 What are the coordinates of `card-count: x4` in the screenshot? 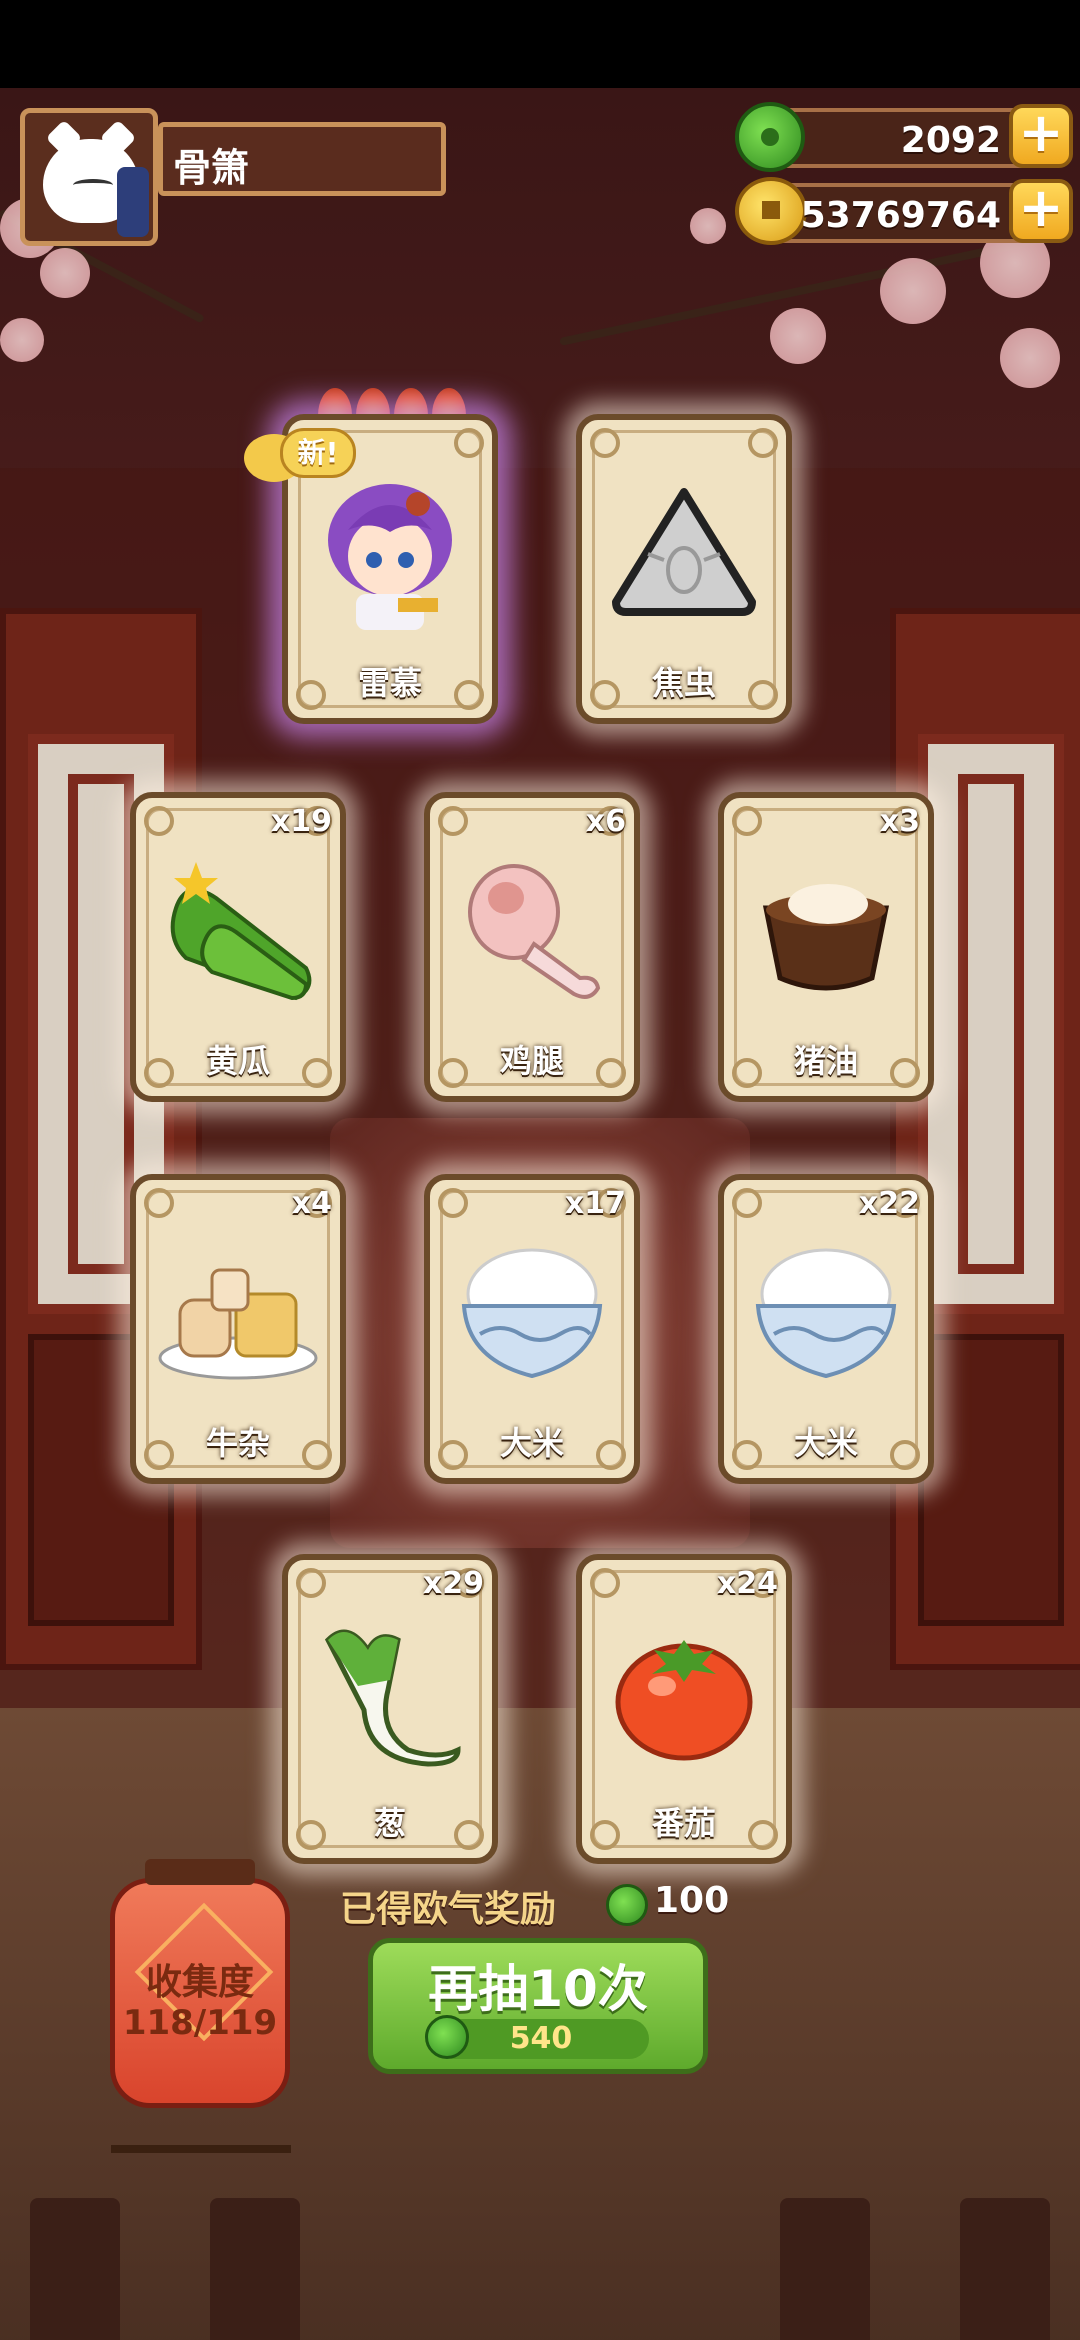 It's located at (311, 1203).